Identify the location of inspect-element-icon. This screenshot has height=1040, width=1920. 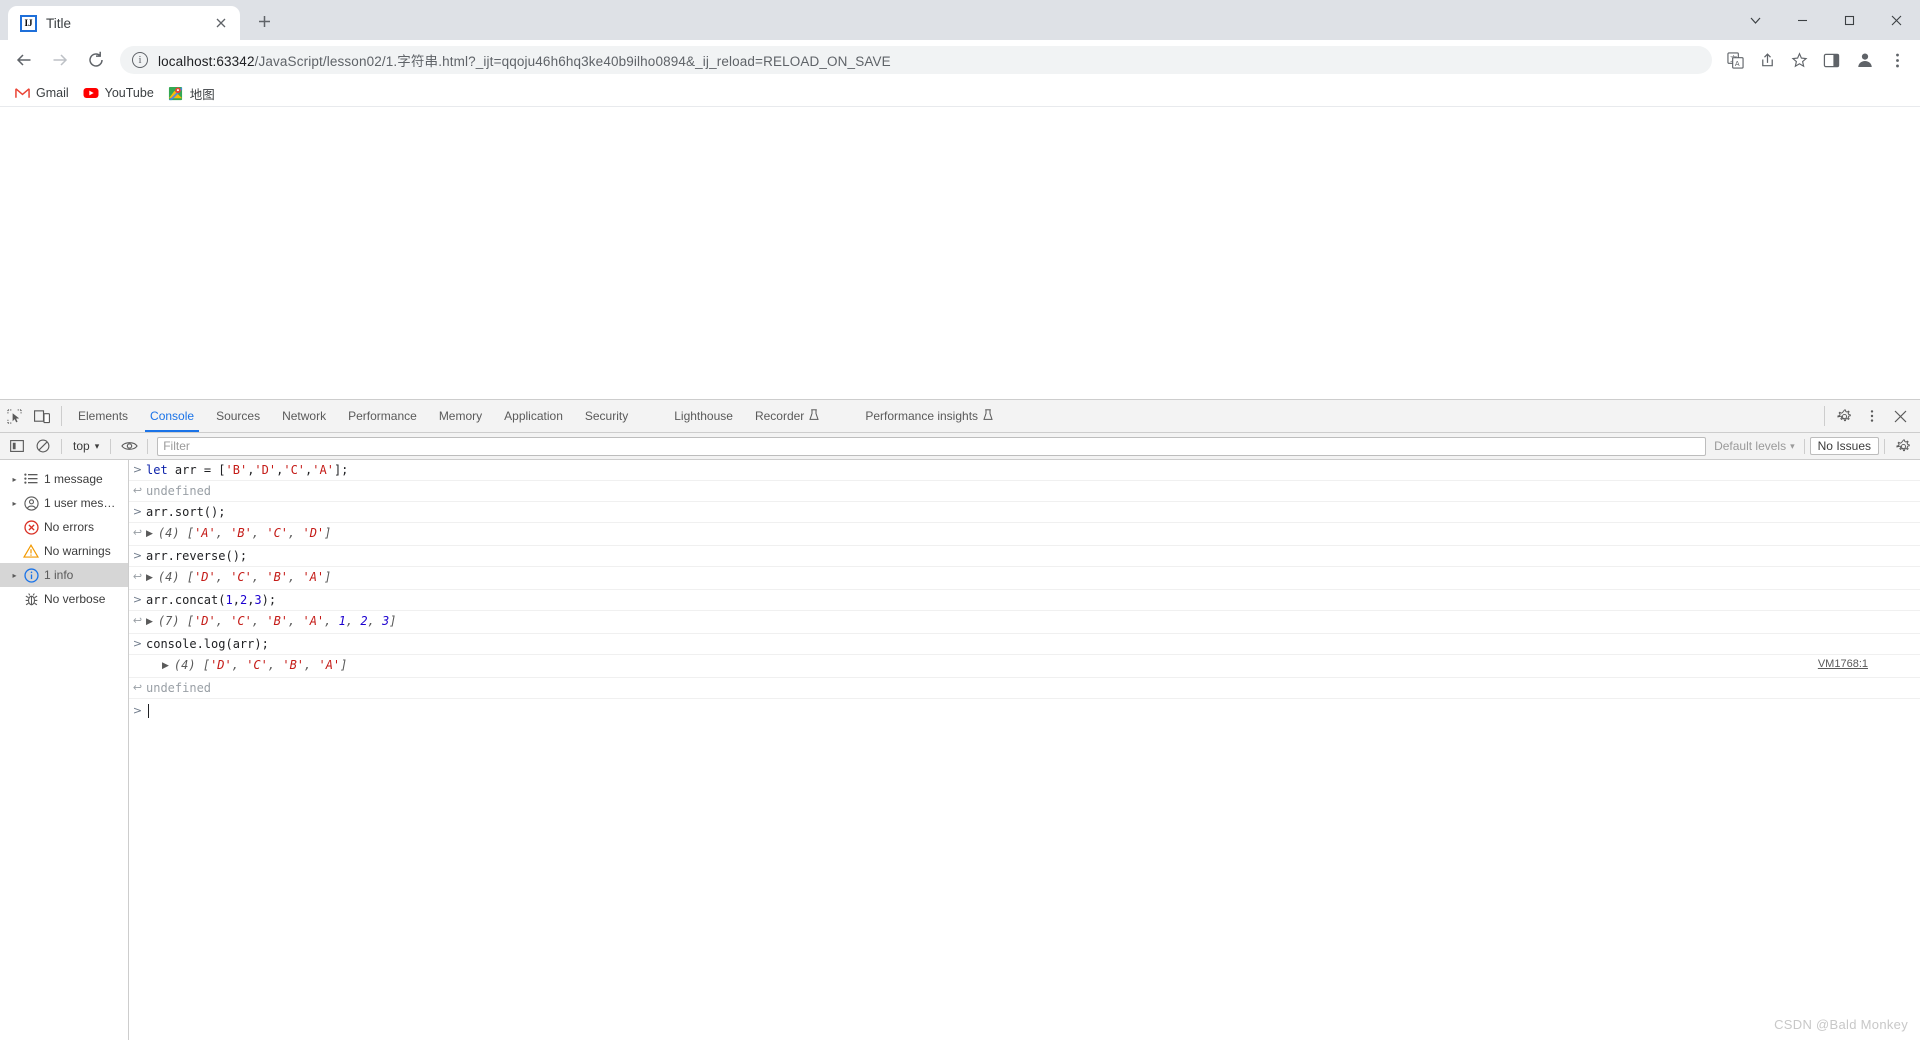
(14, 416).